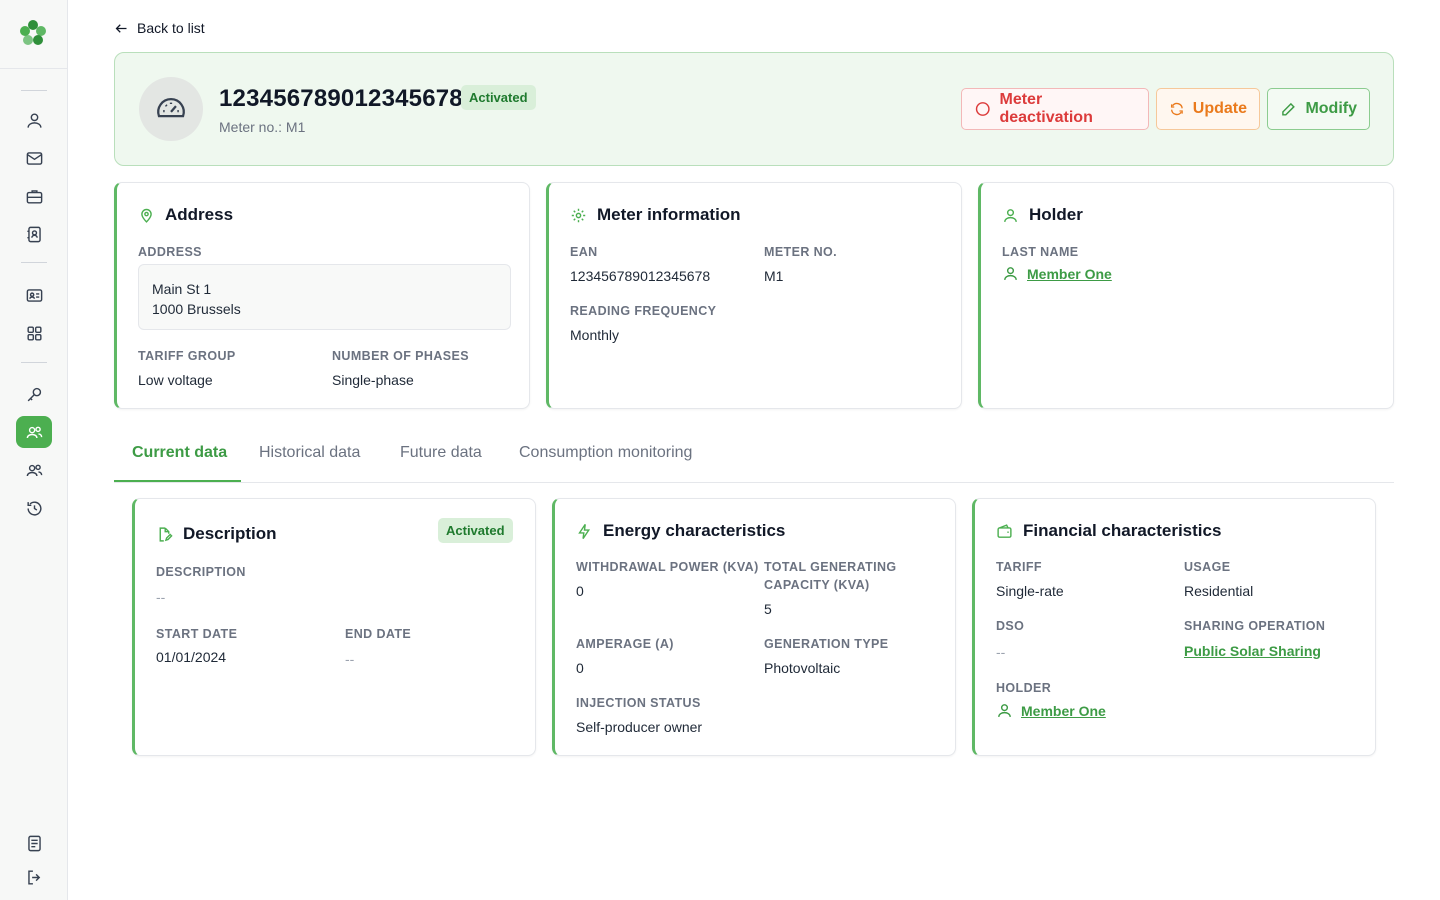 The width and height of the screenshot is (1440, 900). What do you see at coordinates (166, 534) in the screenshot?
I see `edit-document-icon` at bounding box center [166, 534].